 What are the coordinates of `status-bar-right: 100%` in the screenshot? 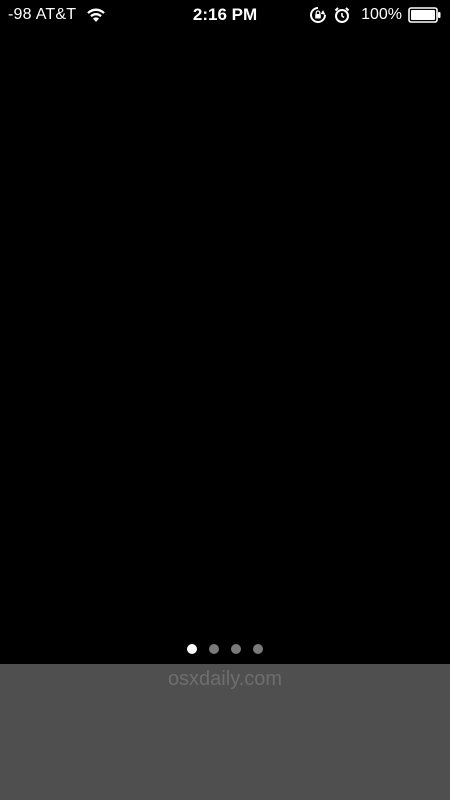 It's located at (375, 15).